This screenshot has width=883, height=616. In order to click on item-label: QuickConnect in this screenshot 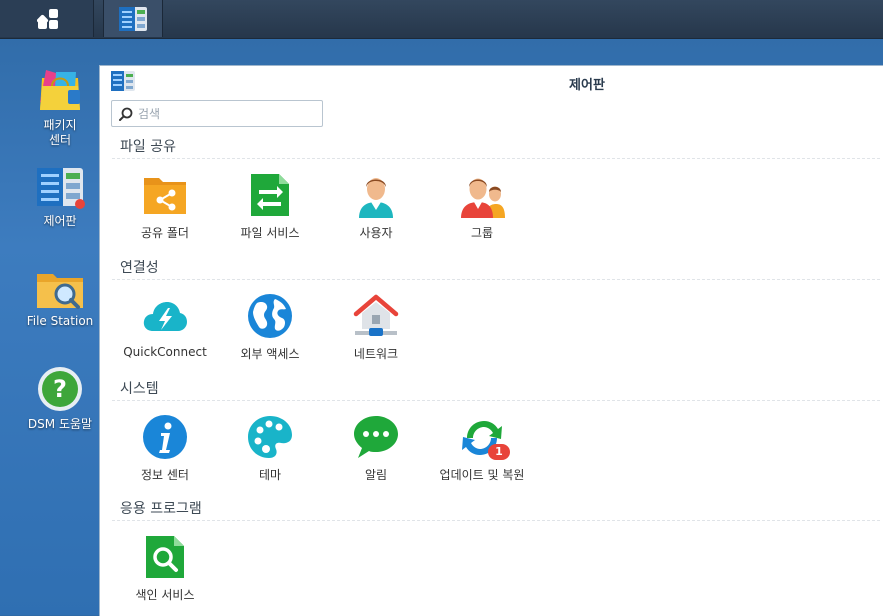, I will do `click(165, 352)`.